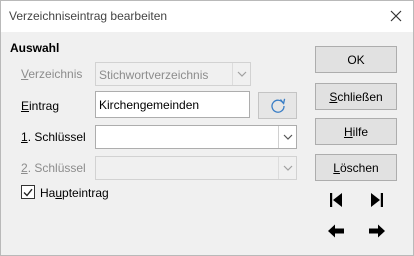 The height and width of the screenshot is (256, 414). I want to click on title-bar: Verzeichniseintrag bearbeiten, so click(207, 16).